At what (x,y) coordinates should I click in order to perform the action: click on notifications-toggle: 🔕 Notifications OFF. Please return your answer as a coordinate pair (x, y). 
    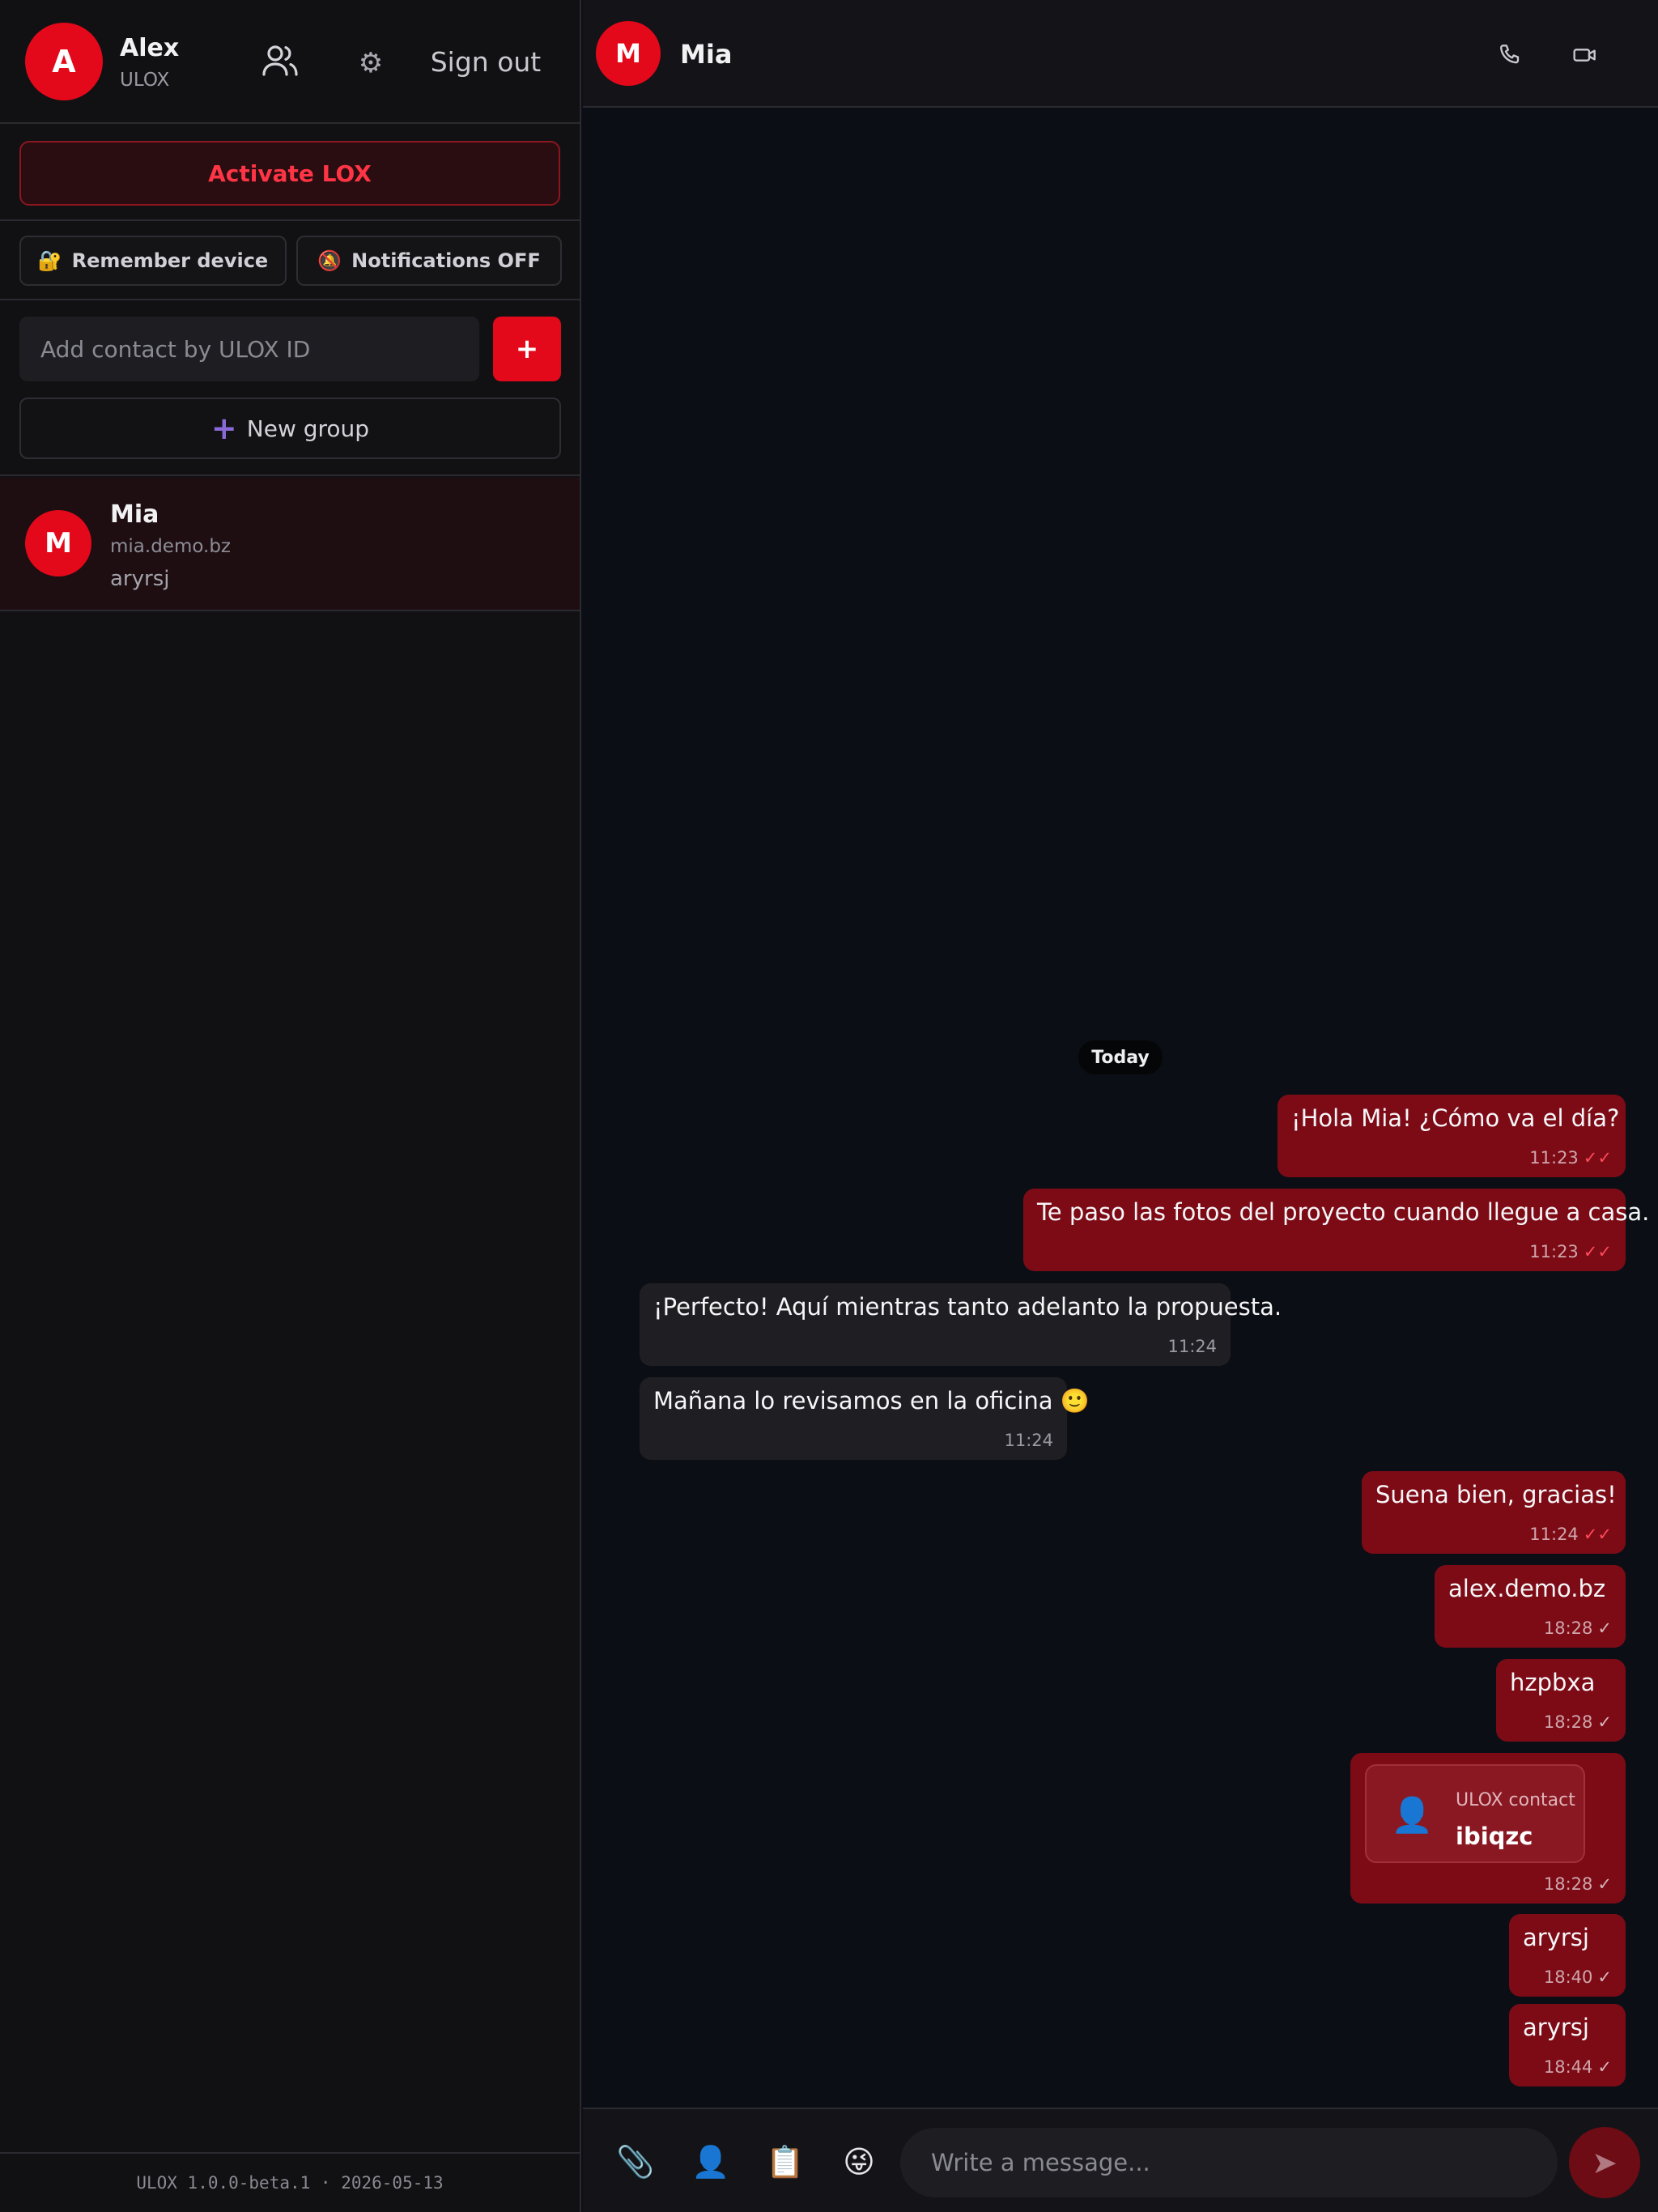
    Looking at the image, I should click on (429, 261).